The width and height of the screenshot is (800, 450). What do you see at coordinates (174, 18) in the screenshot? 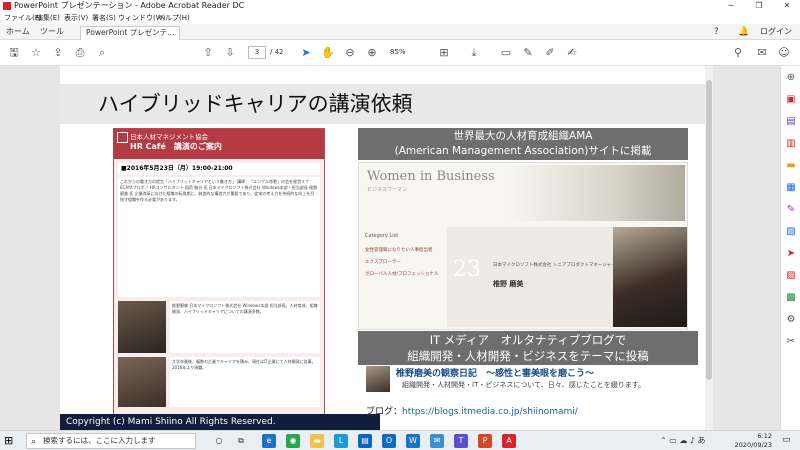
I see `menu-help: ヘルプ(H)` at bounding box center [174, 18].